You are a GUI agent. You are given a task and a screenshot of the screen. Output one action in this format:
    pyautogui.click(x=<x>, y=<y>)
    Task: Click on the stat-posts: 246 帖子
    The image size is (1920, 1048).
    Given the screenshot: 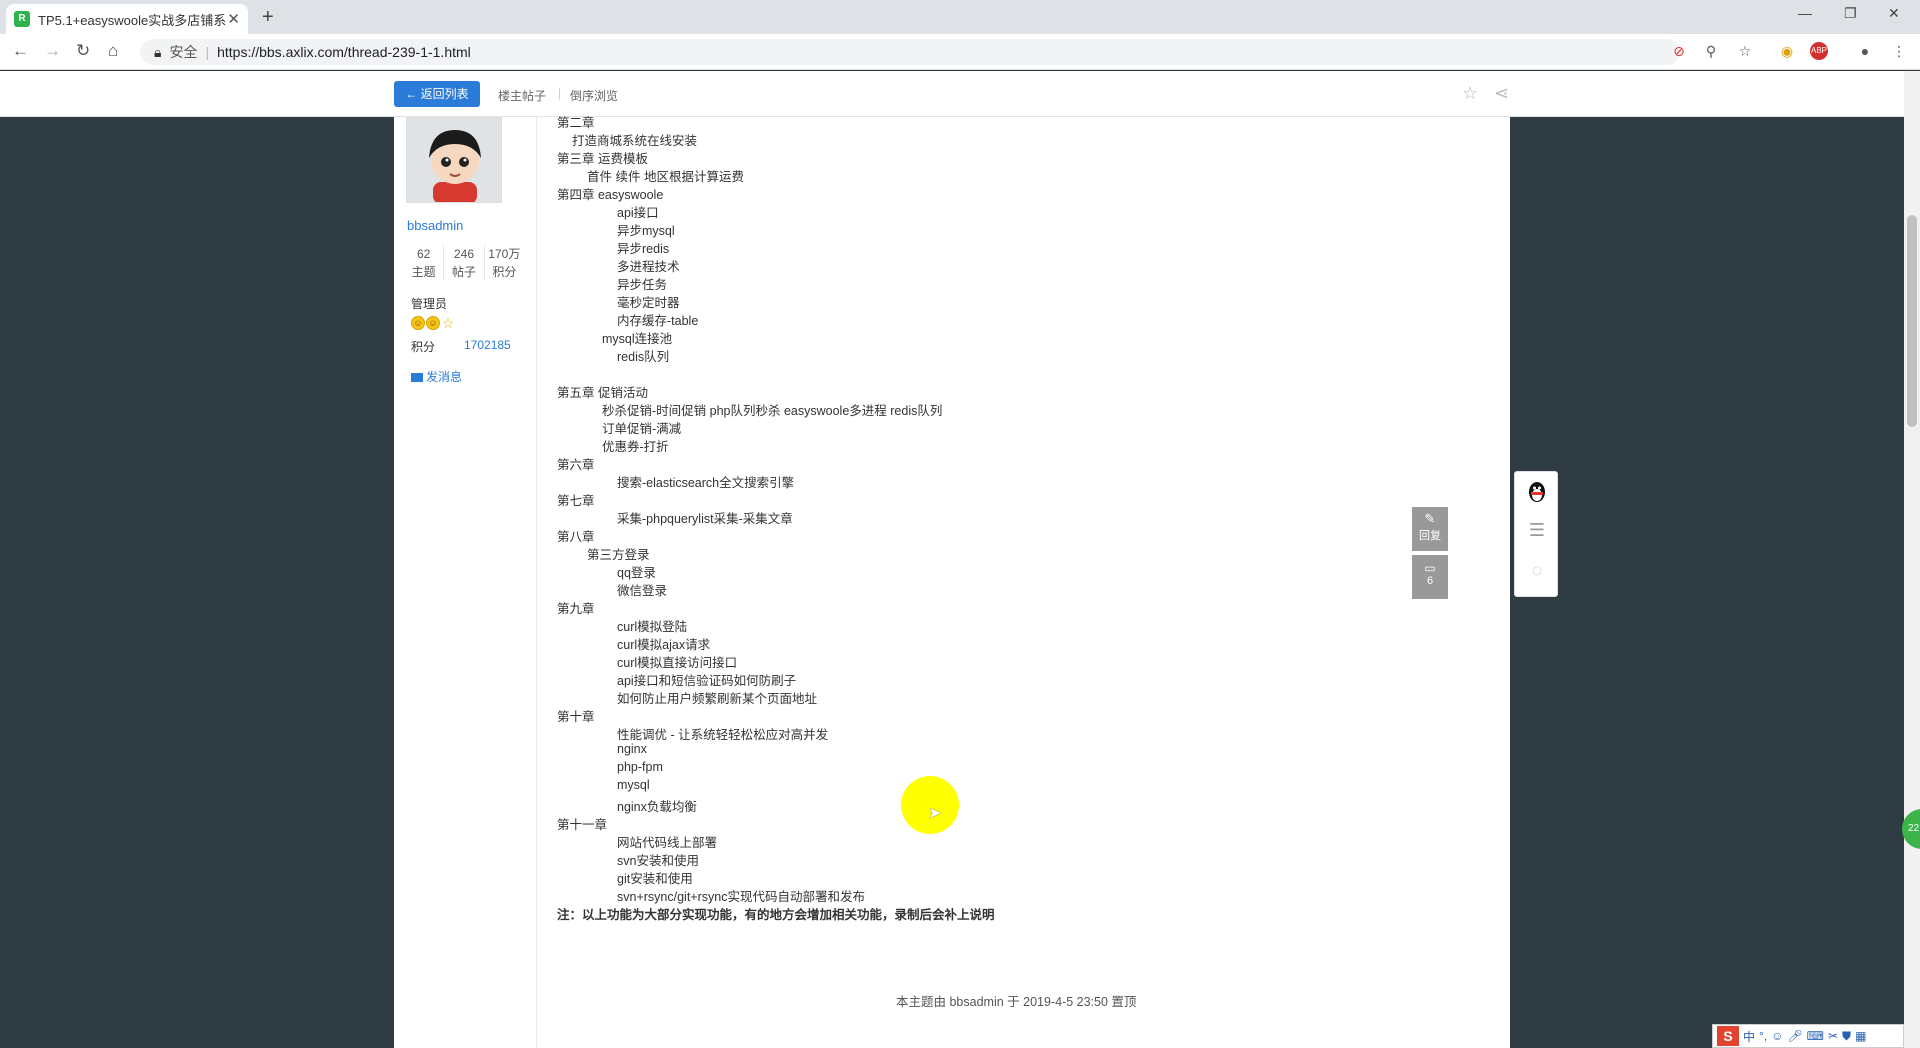 What is the action you would take?
    pyautogui.click(x=463, y=263)
    